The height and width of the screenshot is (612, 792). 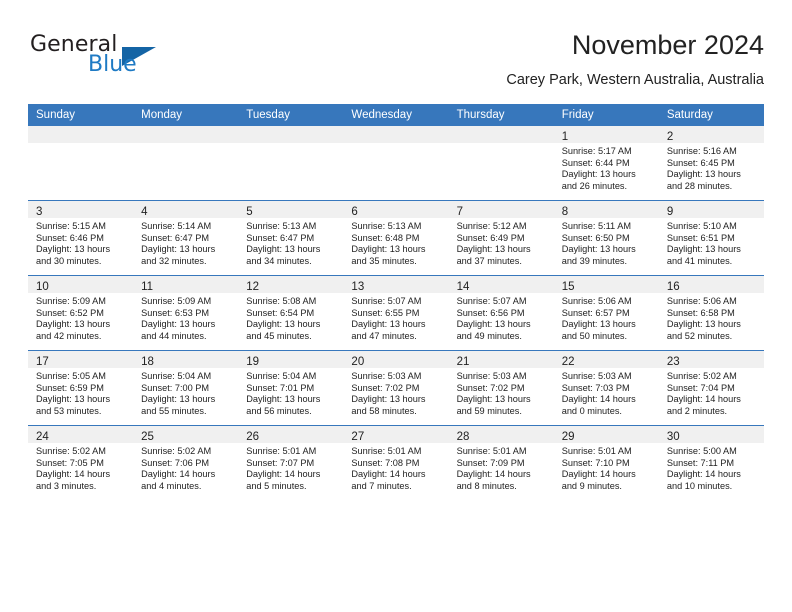 I want to click on logo-general-blue: General Blue, so click(x=148, y=60).